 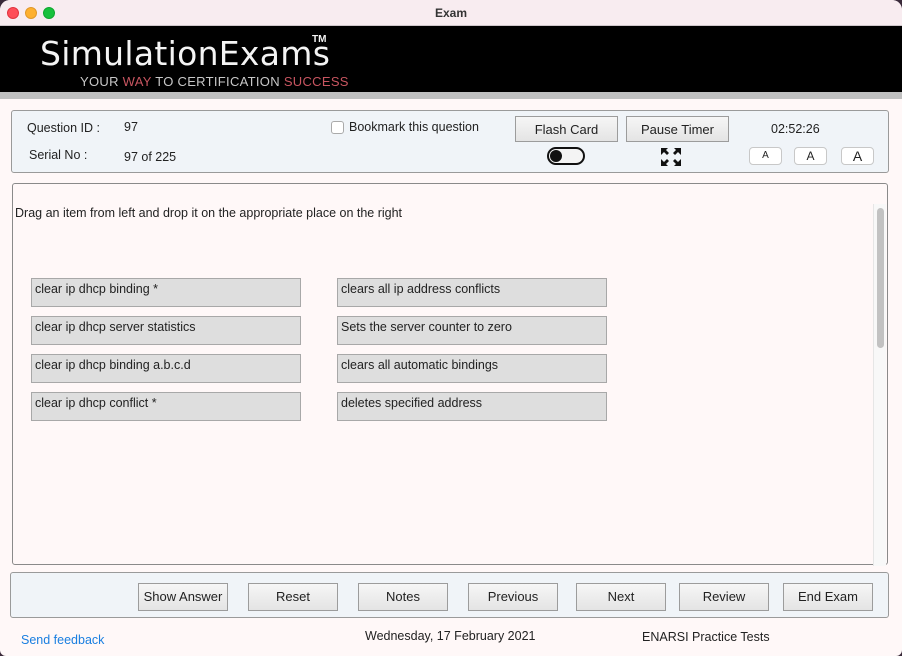 What do you see at coordinates (451, 95) in the screenshot?
I see `banner-divider` at bounding box center [451, 95].